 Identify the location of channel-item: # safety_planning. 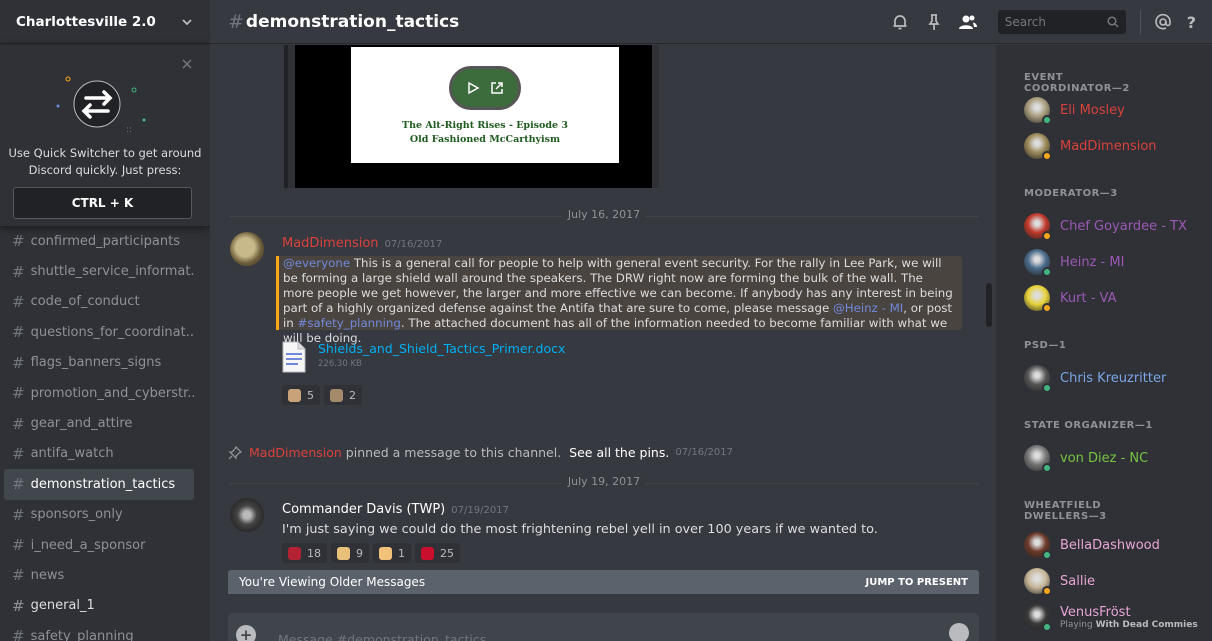
(99, 631).